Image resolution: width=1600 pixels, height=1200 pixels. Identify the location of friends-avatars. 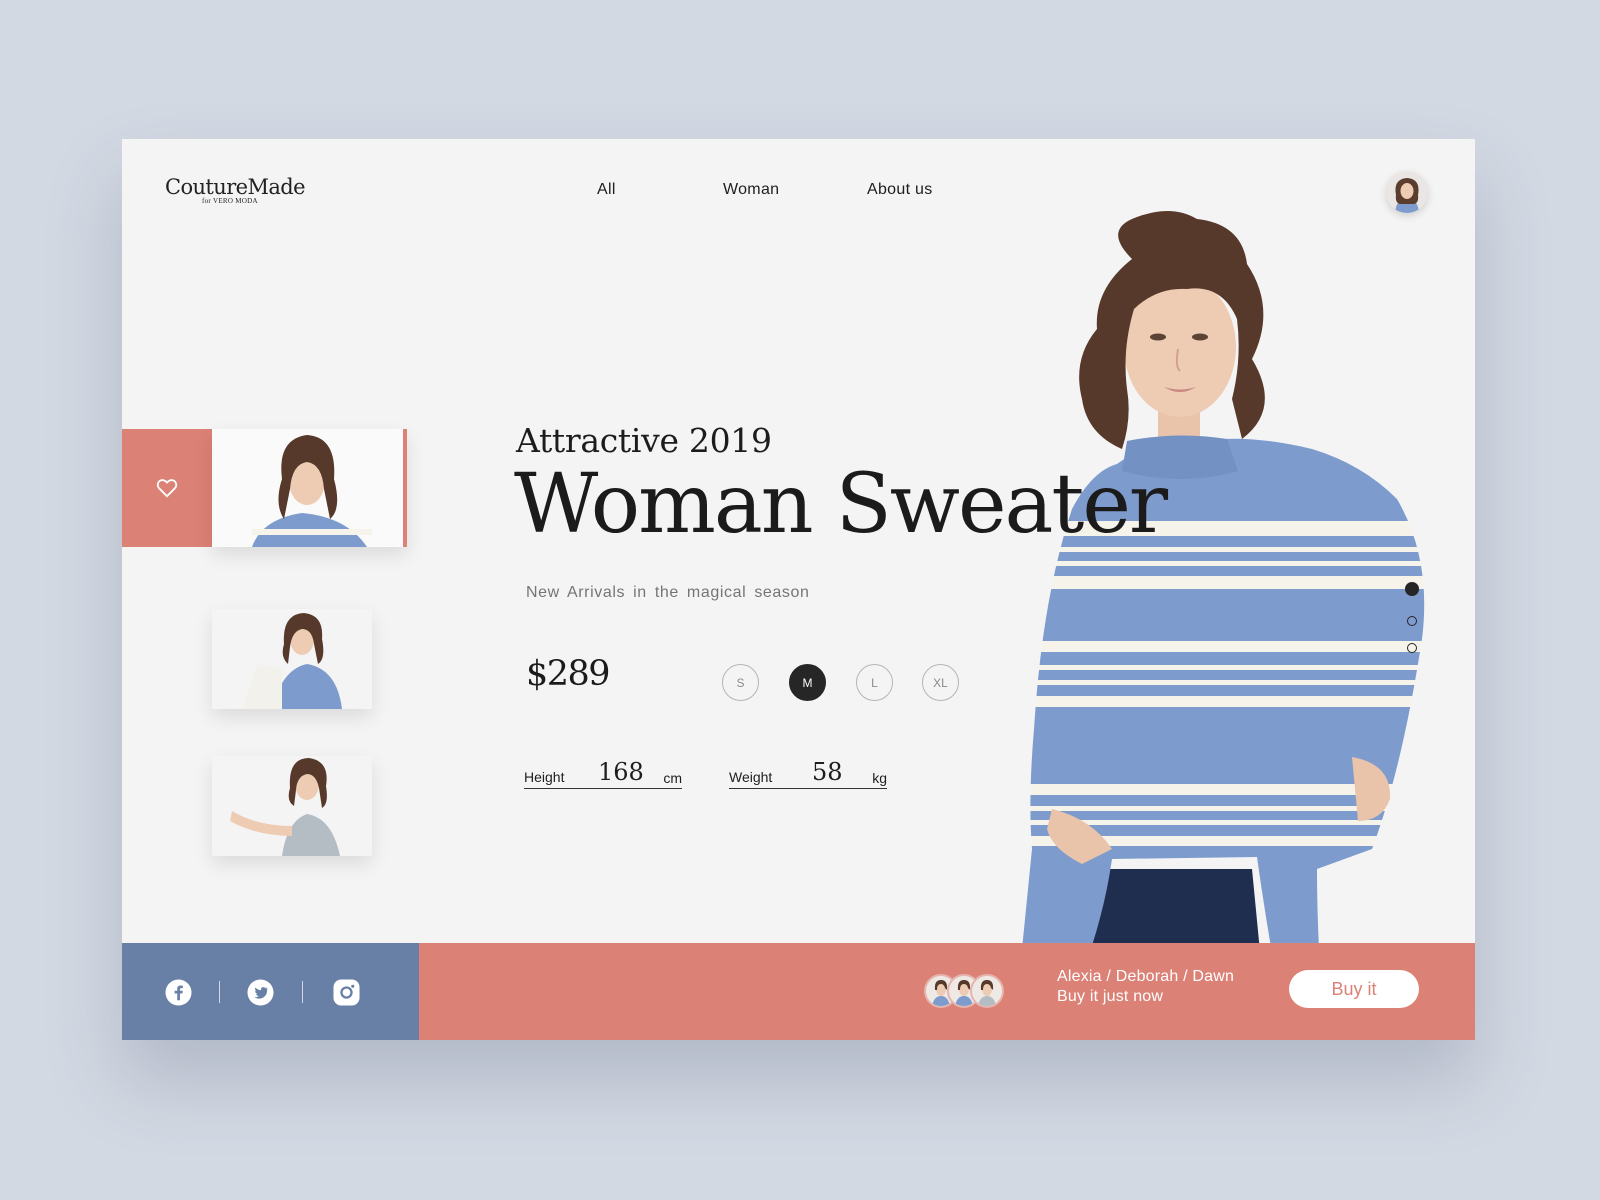
(964, 991).